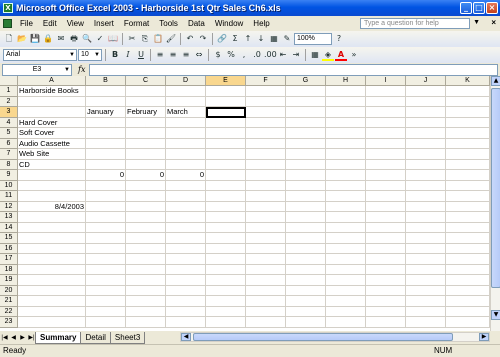 The image size is (500, 357). Describe the element at coordinates (266, 238) in the screenshot. I see `cell-f15` at that location.